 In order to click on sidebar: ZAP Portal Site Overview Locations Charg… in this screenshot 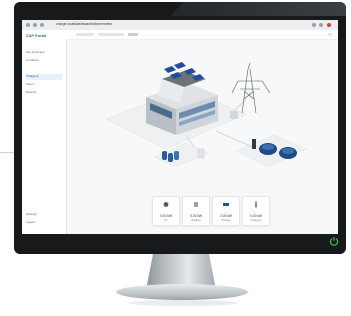, I will do `click(44, 132)`.